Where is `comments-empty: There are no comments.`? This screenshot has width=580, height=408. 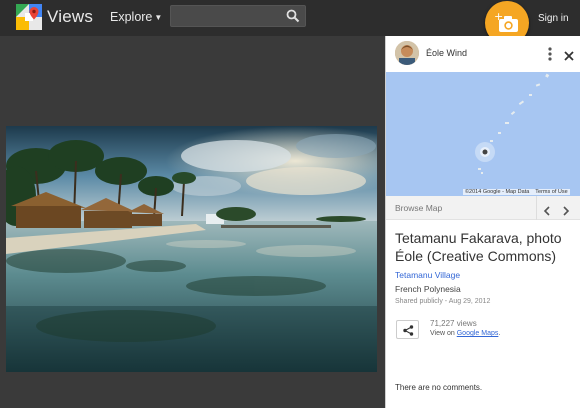
comments-empty: There are no comments. is located at coordinates (439, 387).